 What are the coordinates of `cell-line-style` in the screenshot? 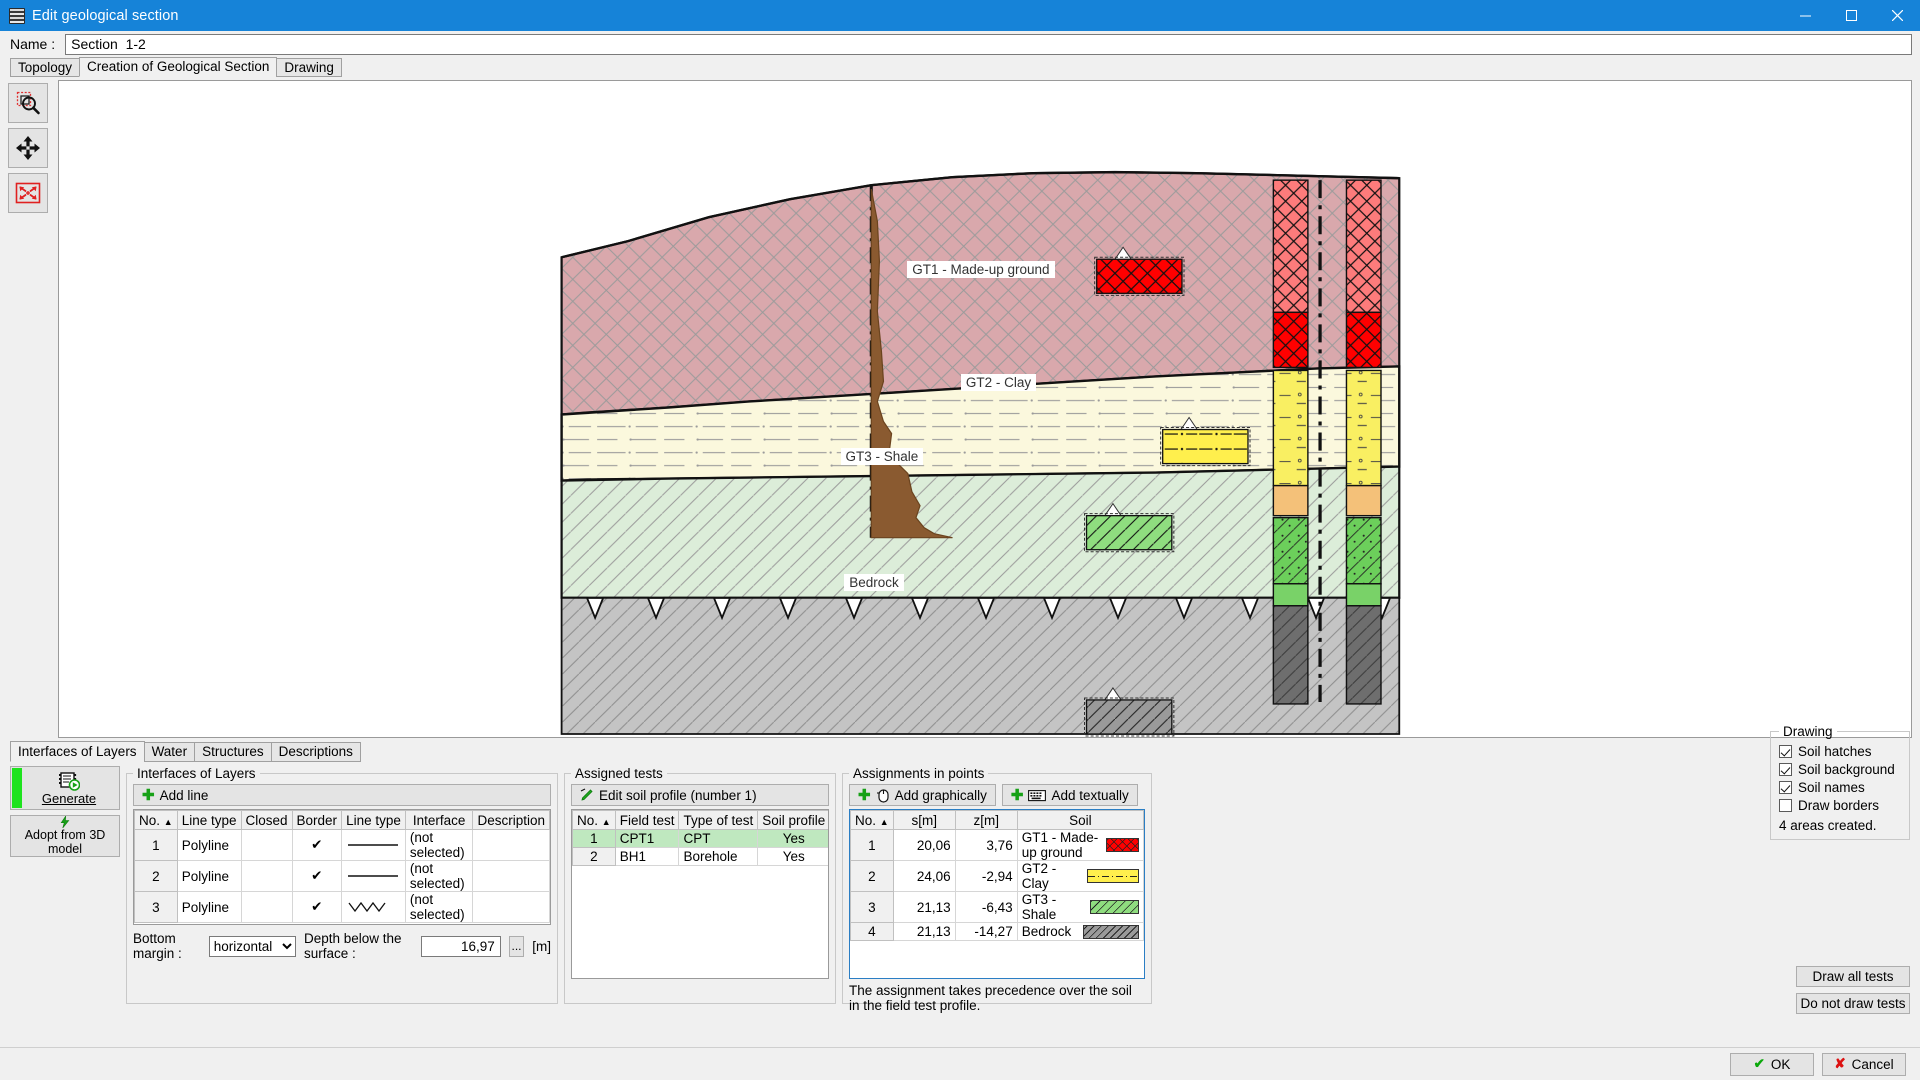 It's located at (373, 845).